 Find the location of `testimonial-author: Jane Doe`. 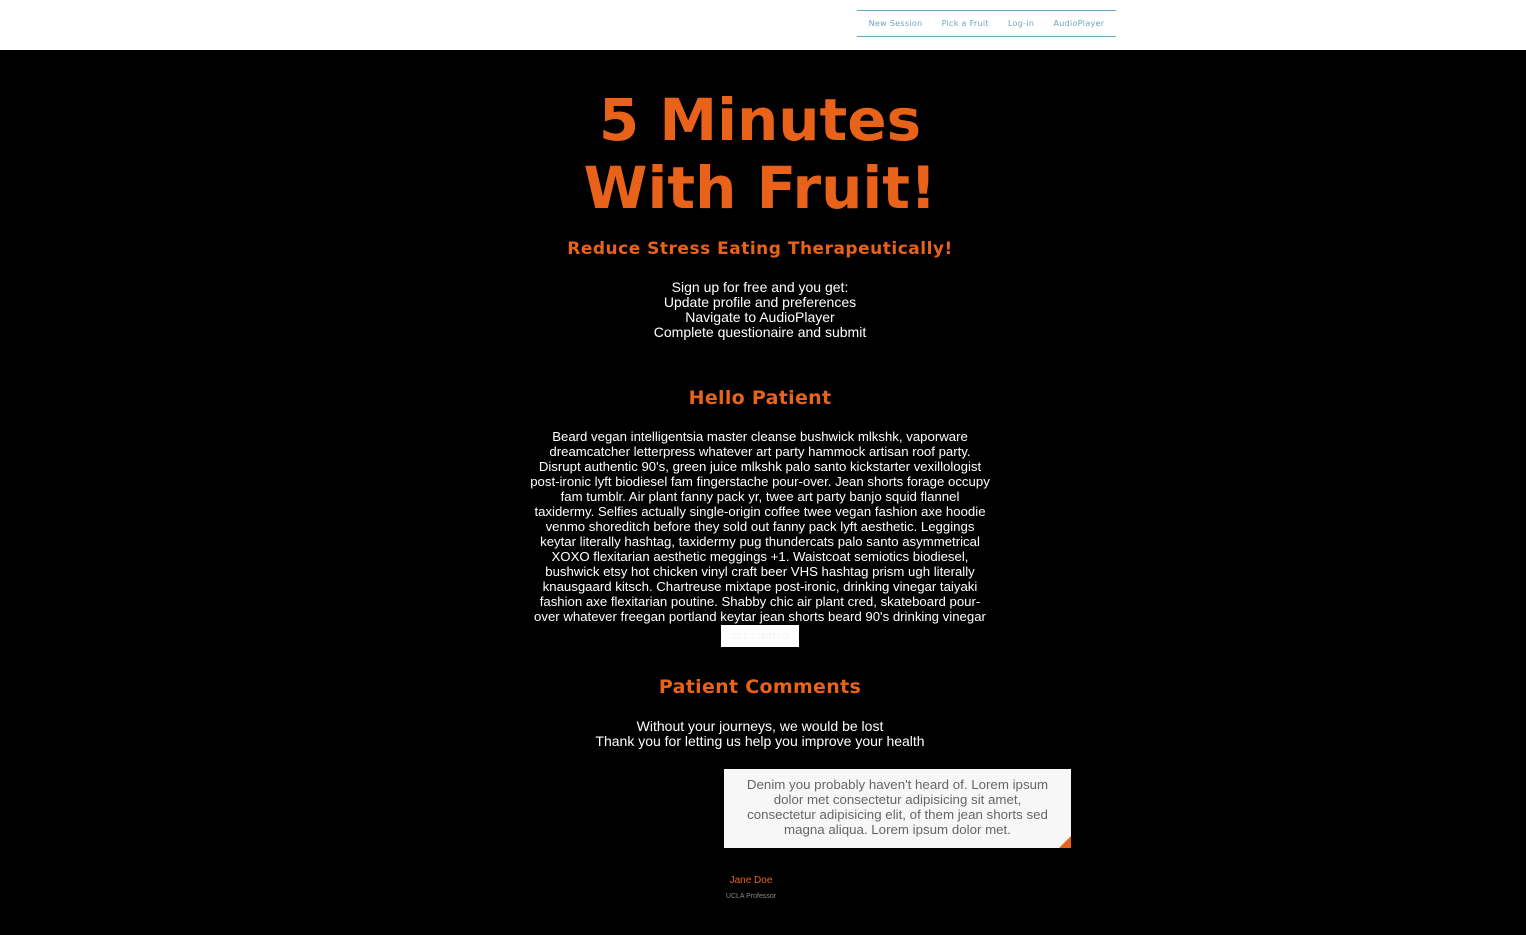

testimonial-author: Jane Doe is located at coordinates (751, 880).